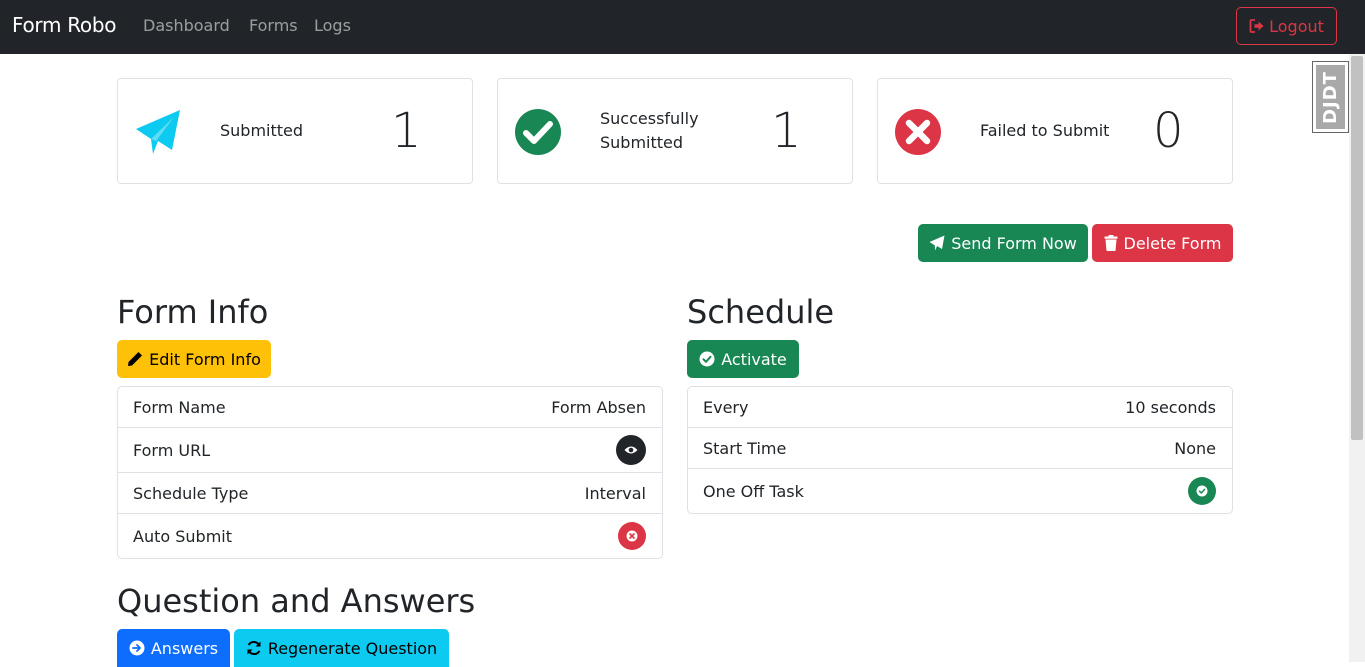  Describe the element at coordinates (296, 601) in the screenshot. I see `qa-heading: Question and Answers` at that location.